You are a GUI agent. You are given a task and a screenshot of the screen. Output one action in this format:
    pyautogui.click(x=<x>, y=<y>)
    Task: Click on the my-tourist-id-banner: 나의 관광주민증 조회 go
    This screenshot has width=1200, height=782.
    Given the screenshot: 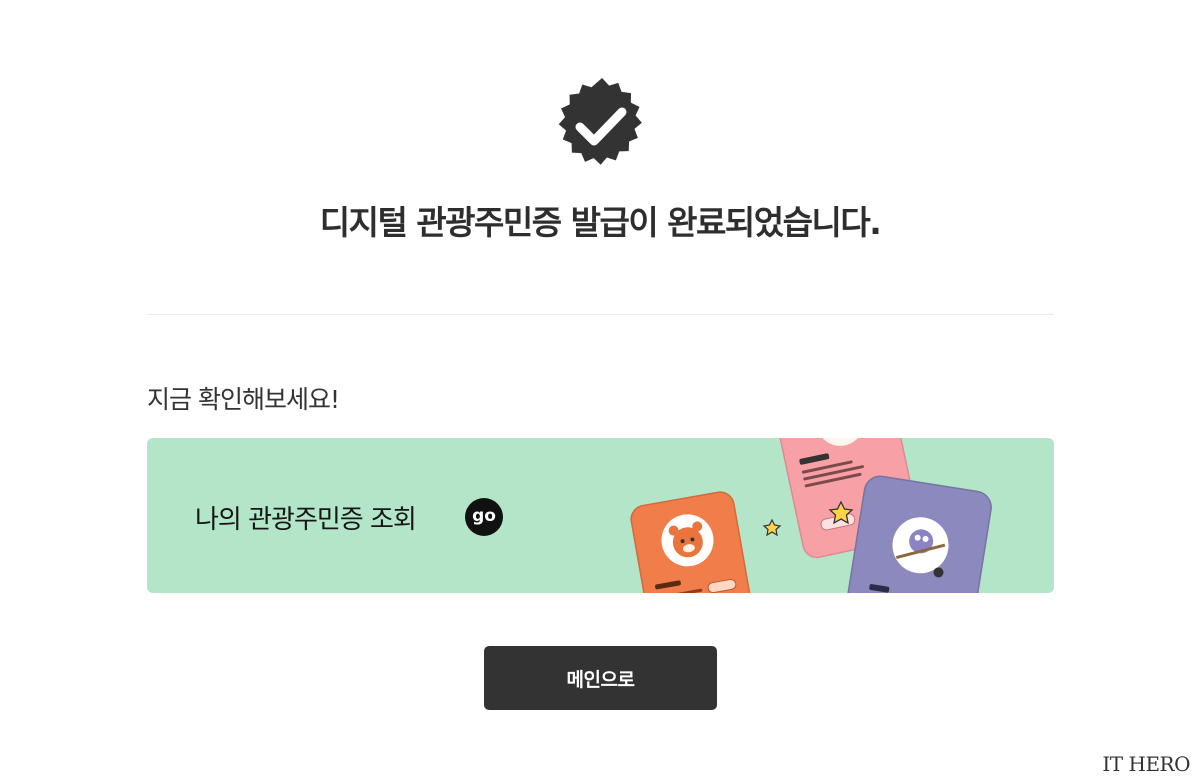 What is the action you would take?
    pyautogui.click(x=600, y=515)
    